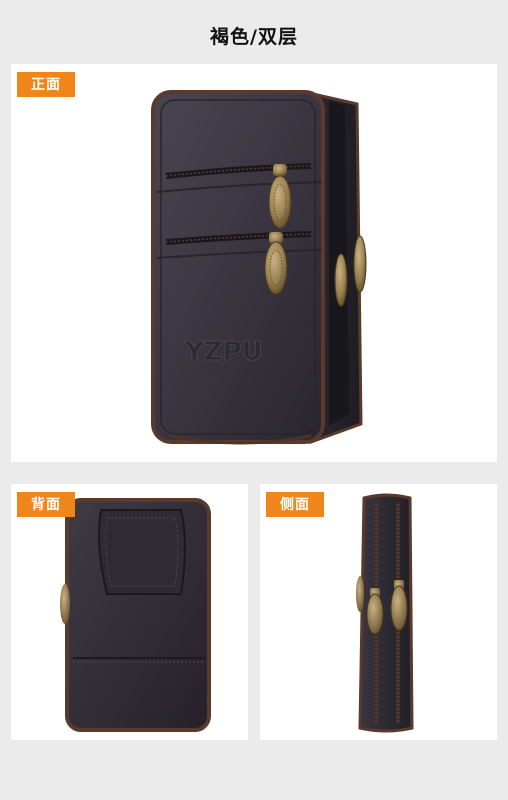 This screenshot has height=800, width=508. Describe the element at coordinates (223, 352) in the screenshot. I see `embossed-logo: YZPU` at that location.